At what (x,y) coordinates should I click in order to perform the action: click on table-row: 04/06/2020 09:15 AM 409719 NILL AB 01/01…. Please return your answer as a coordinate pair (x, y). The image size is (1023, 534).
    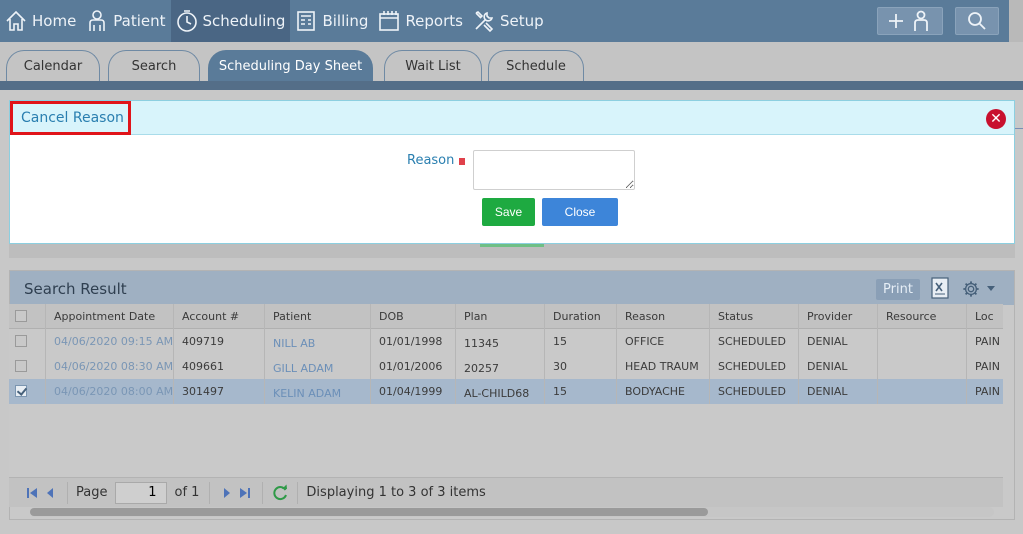
    Looking at the image, I should click on (506, 341).